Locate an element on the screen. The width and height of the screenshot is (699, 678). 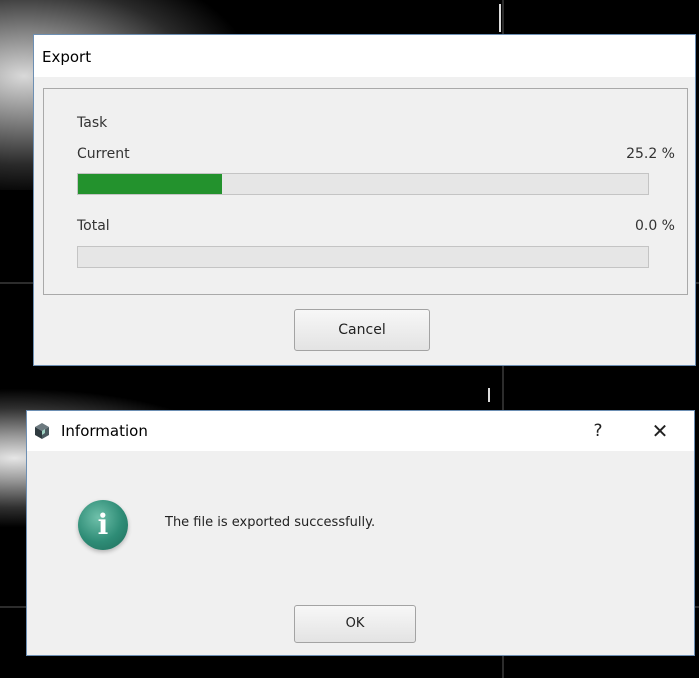
current-label: Current is located at coordinates (103, 154).